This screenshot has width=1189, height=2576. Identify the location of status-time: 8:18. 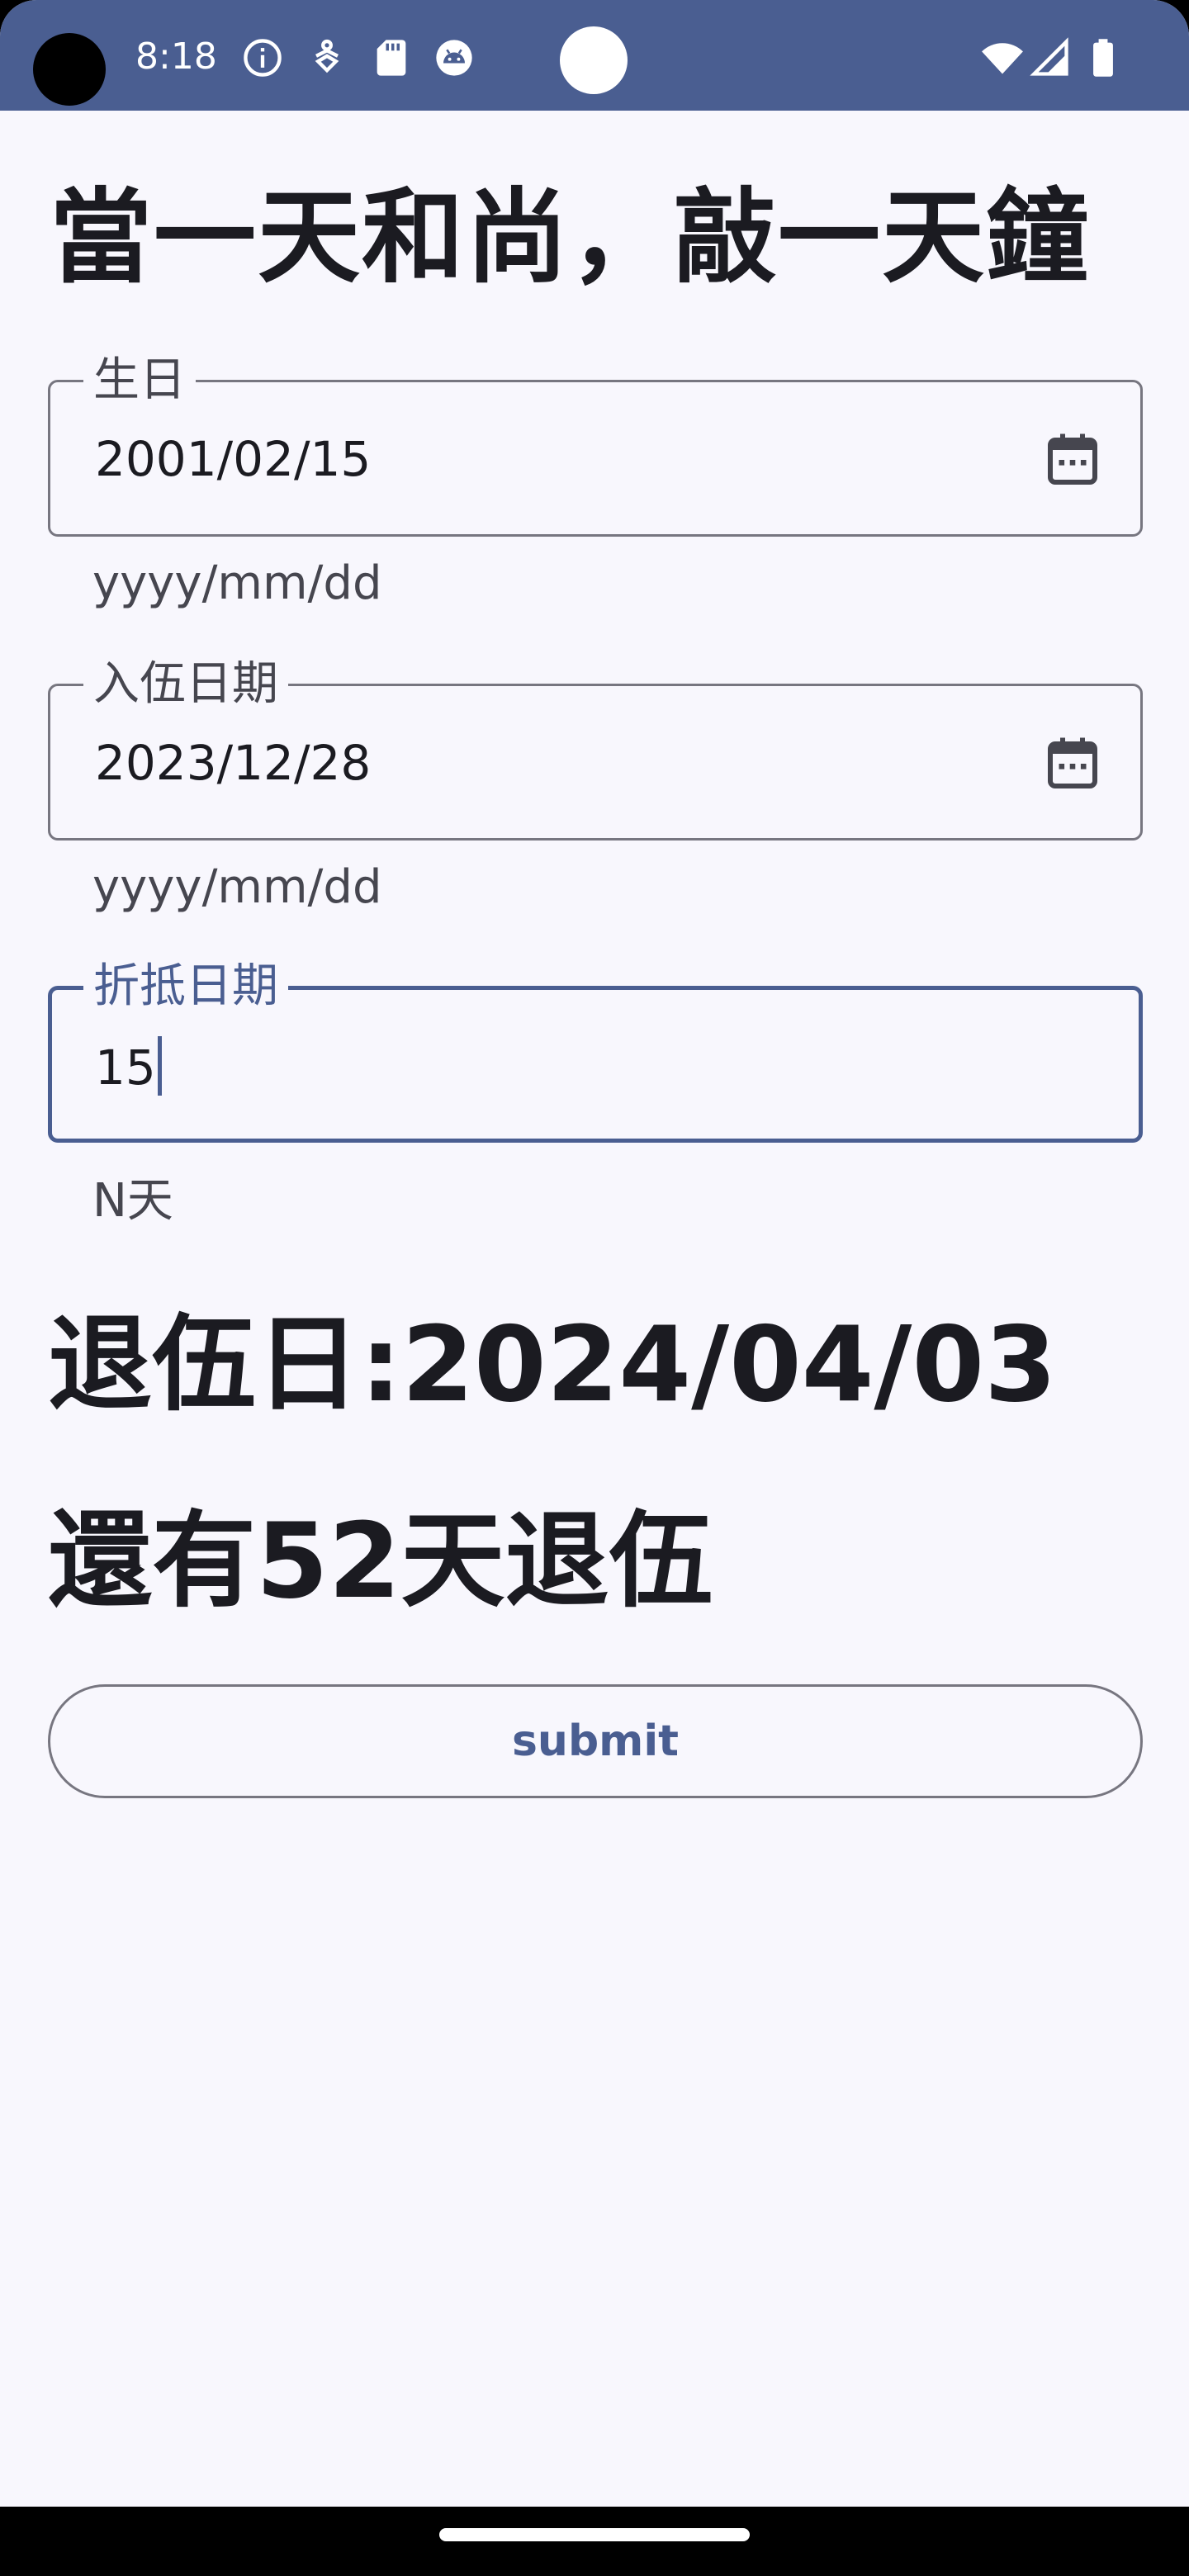
(176, 57).